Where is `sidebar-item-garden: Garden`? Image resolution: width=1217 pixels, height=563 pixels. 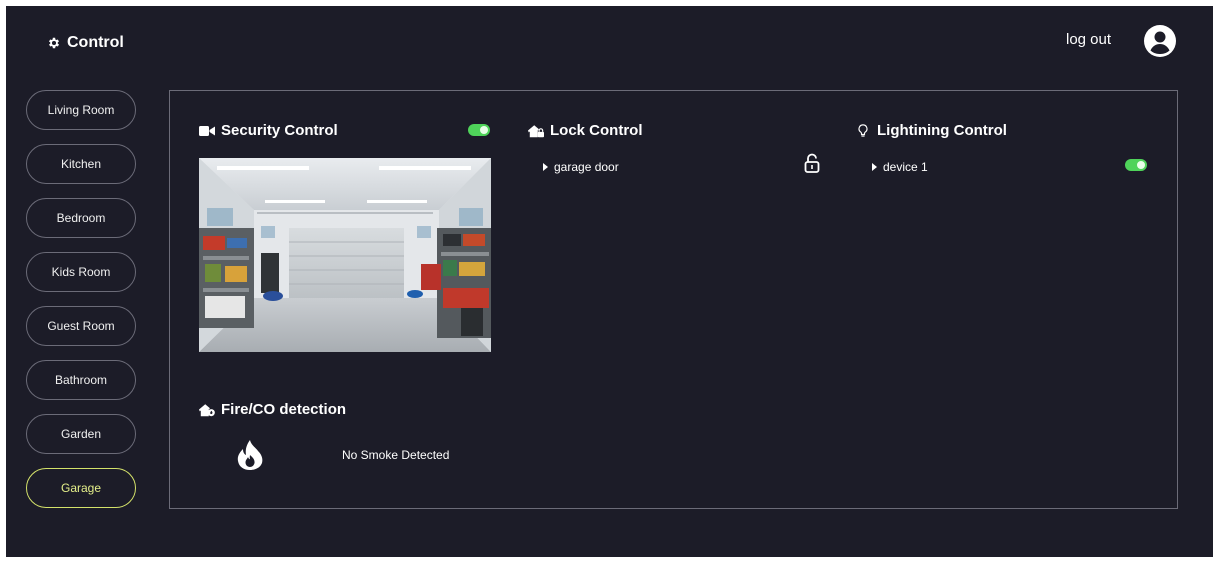
sidebar-item-garden: Garden is located at coordinates (81, 434).